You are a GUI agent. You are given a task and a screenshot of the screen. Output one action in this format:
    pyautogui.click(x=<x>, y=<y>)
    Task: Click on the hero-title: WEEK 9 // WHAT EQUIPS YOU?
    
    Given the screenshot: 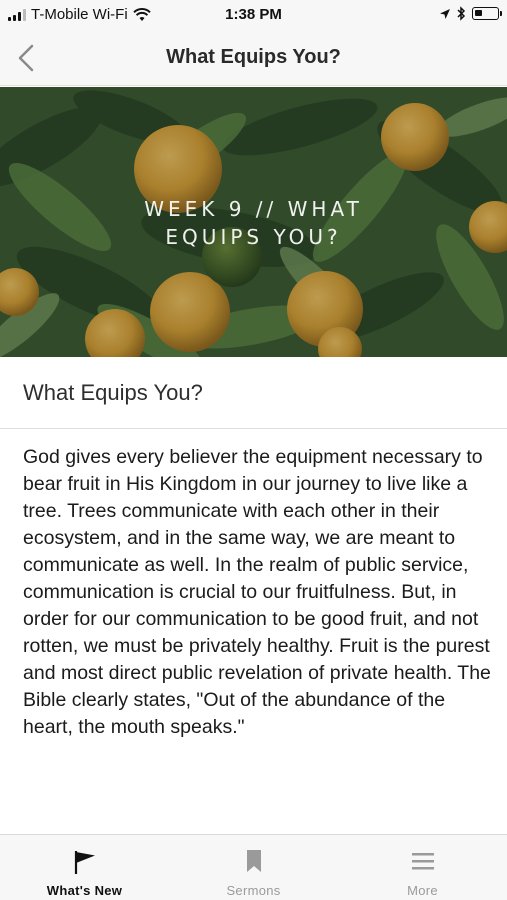 What is the action you would take?
    pyautogui.click(x=253, y=223)
    